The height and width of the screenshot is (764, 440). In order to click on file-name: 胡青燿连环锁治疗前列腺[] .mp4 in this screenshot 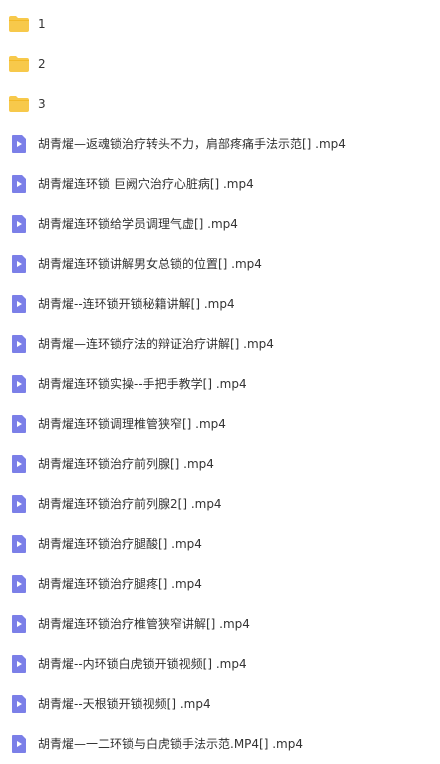, I will do `click(126, 464)`.